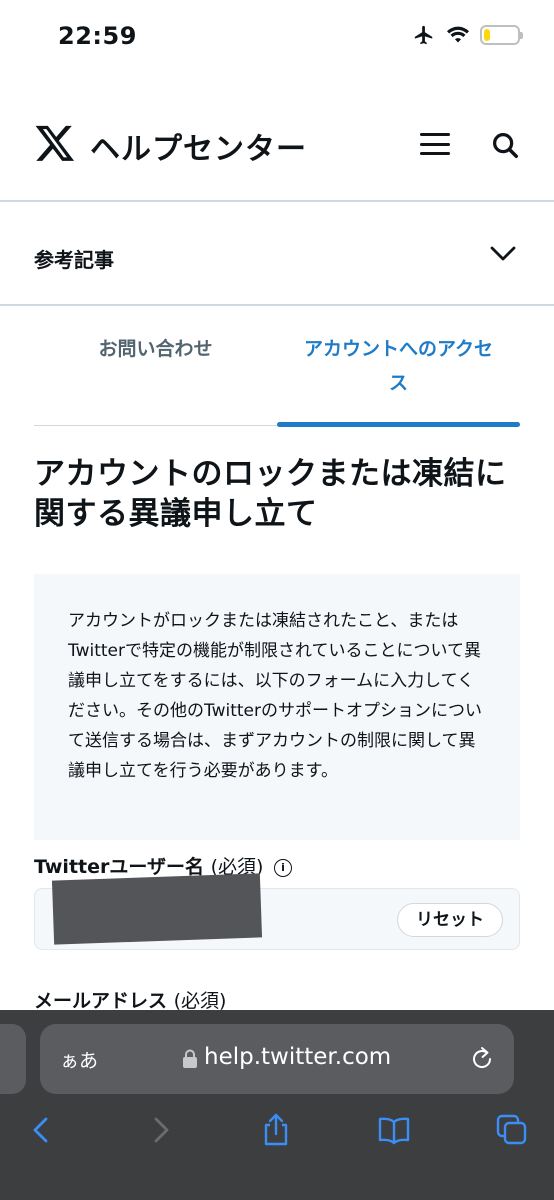 This screenshot has height=1200, width=554. Describe the element at coordinates (398, 424) in the screenshot. I see `active-tab-indicator` at that location.